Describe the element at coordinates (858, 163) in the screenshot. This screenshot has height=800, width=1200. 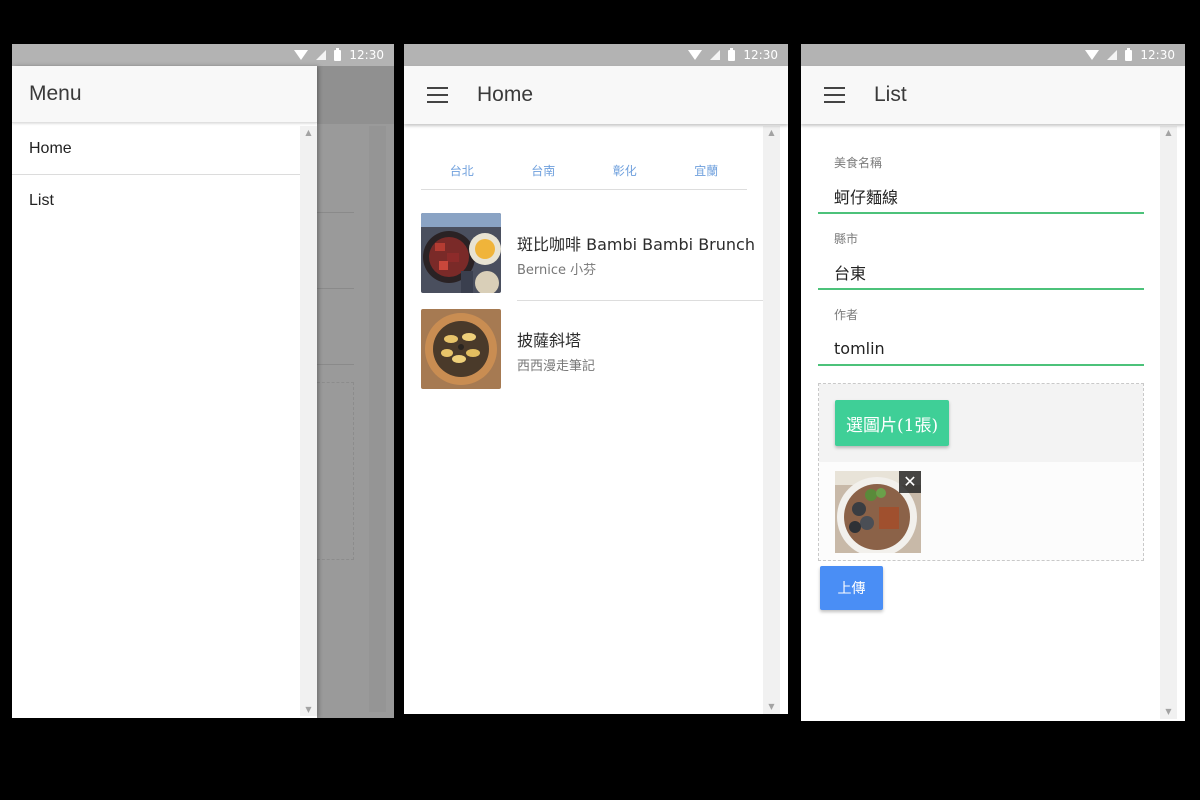
I see `food-name-label: 美食名稱` at that location.